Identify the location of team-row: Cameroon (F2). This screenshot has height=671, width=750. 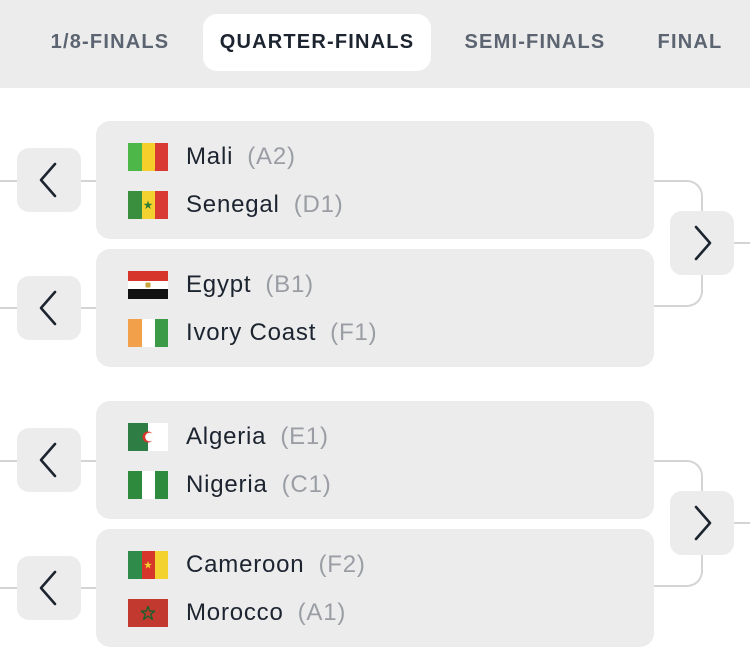
(247, 565).